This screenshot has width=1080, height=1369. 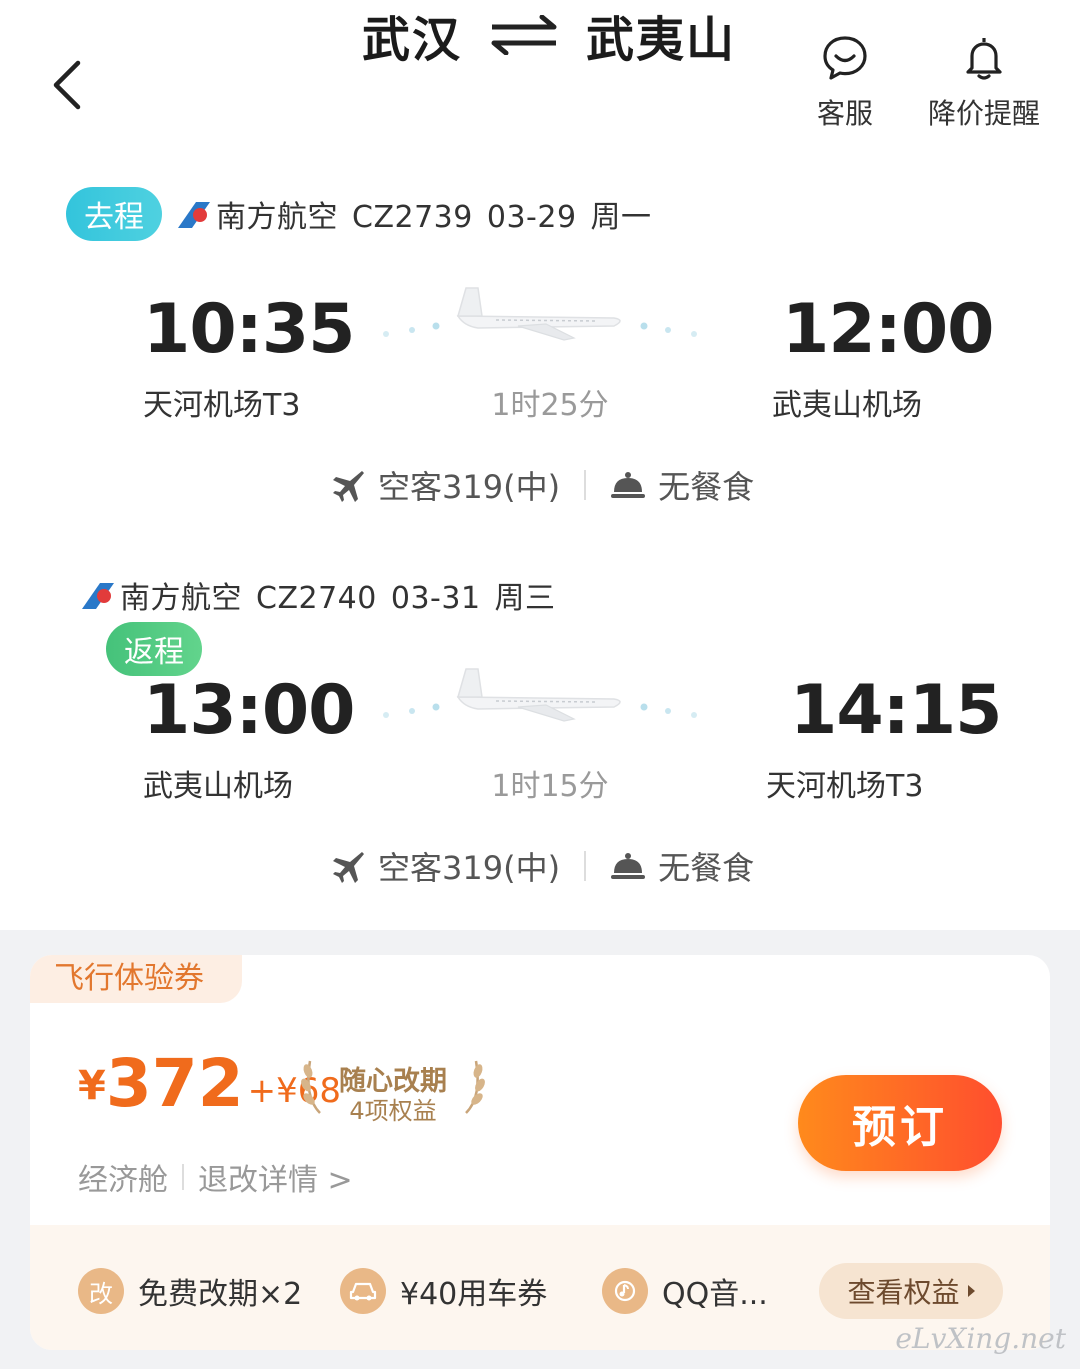 What do you see at coordinates (550, 405) in the screenshot?
I see `outbound-duration: 1时25分` at bounding box center [550, 405].